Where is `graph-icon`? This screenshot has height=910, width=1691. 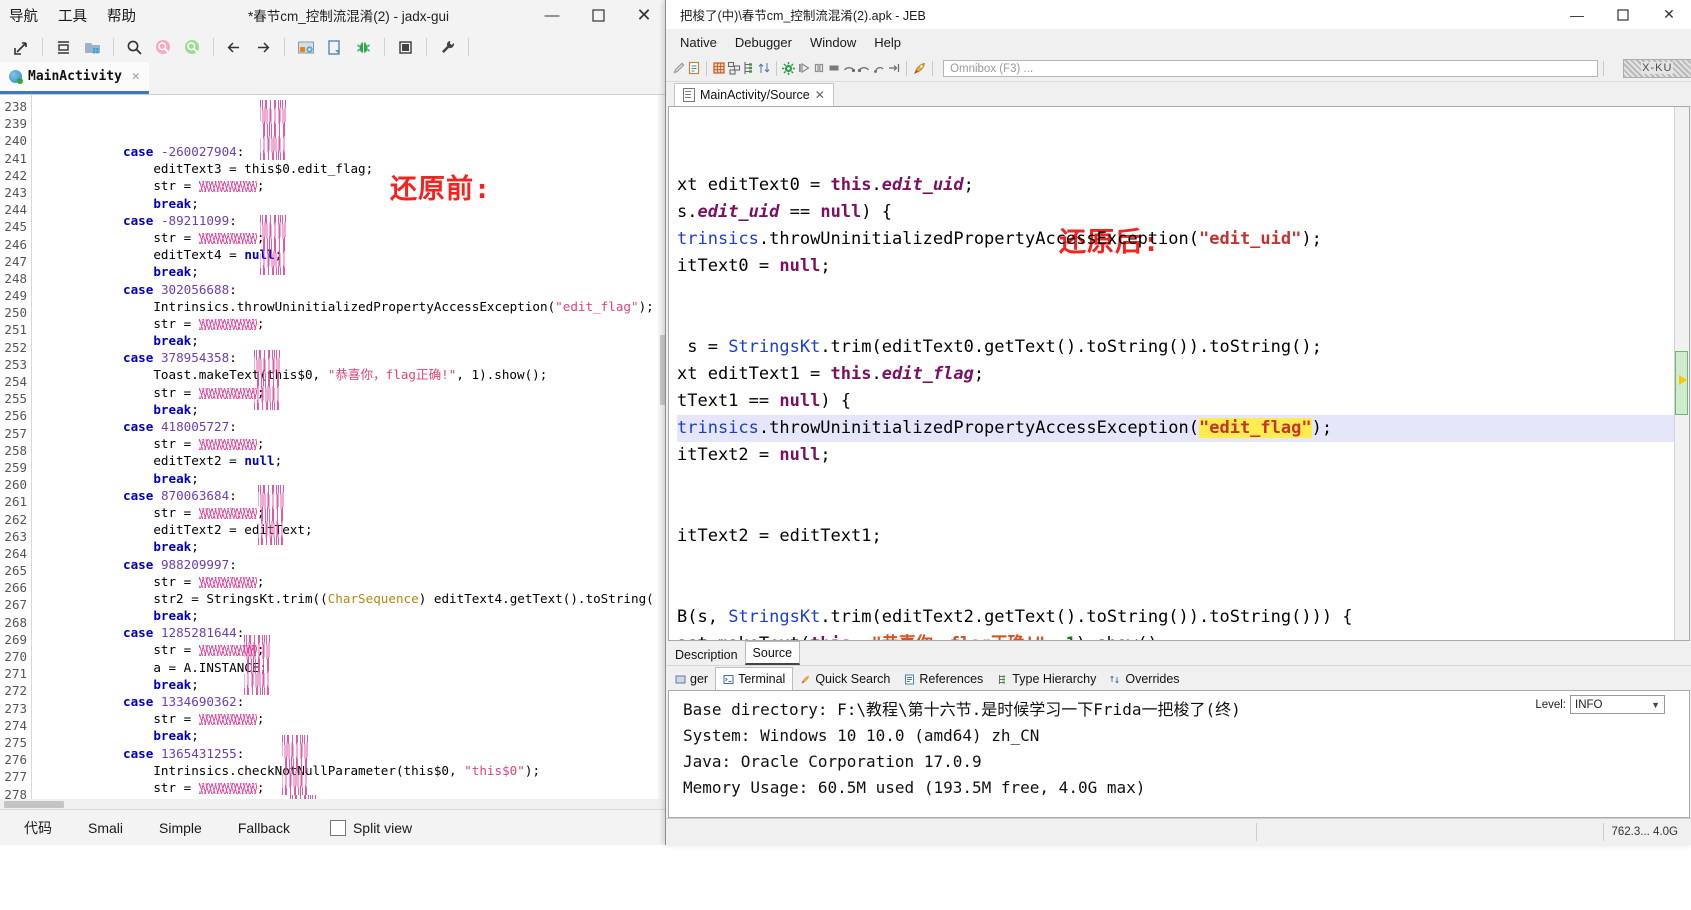
graph-icon is located at coordinates (734, 68).